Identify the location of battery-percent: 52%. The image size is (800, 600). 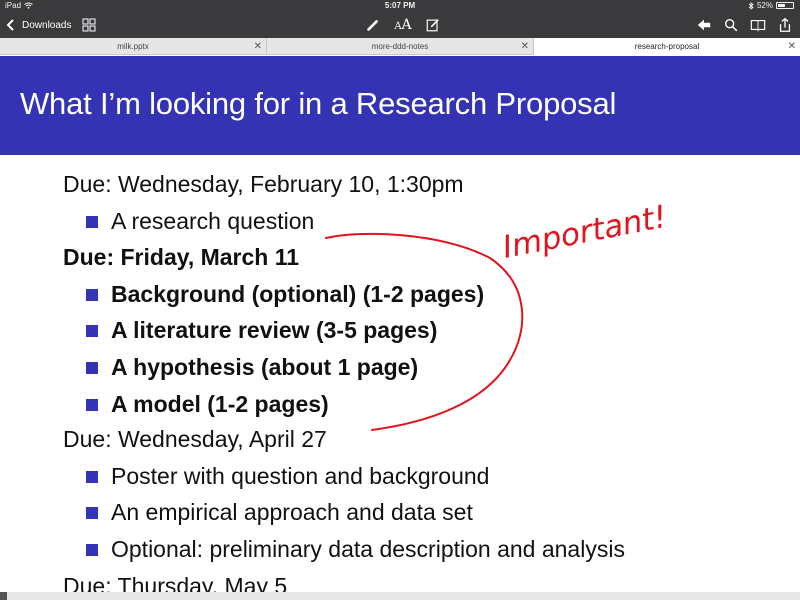
(764, 5).